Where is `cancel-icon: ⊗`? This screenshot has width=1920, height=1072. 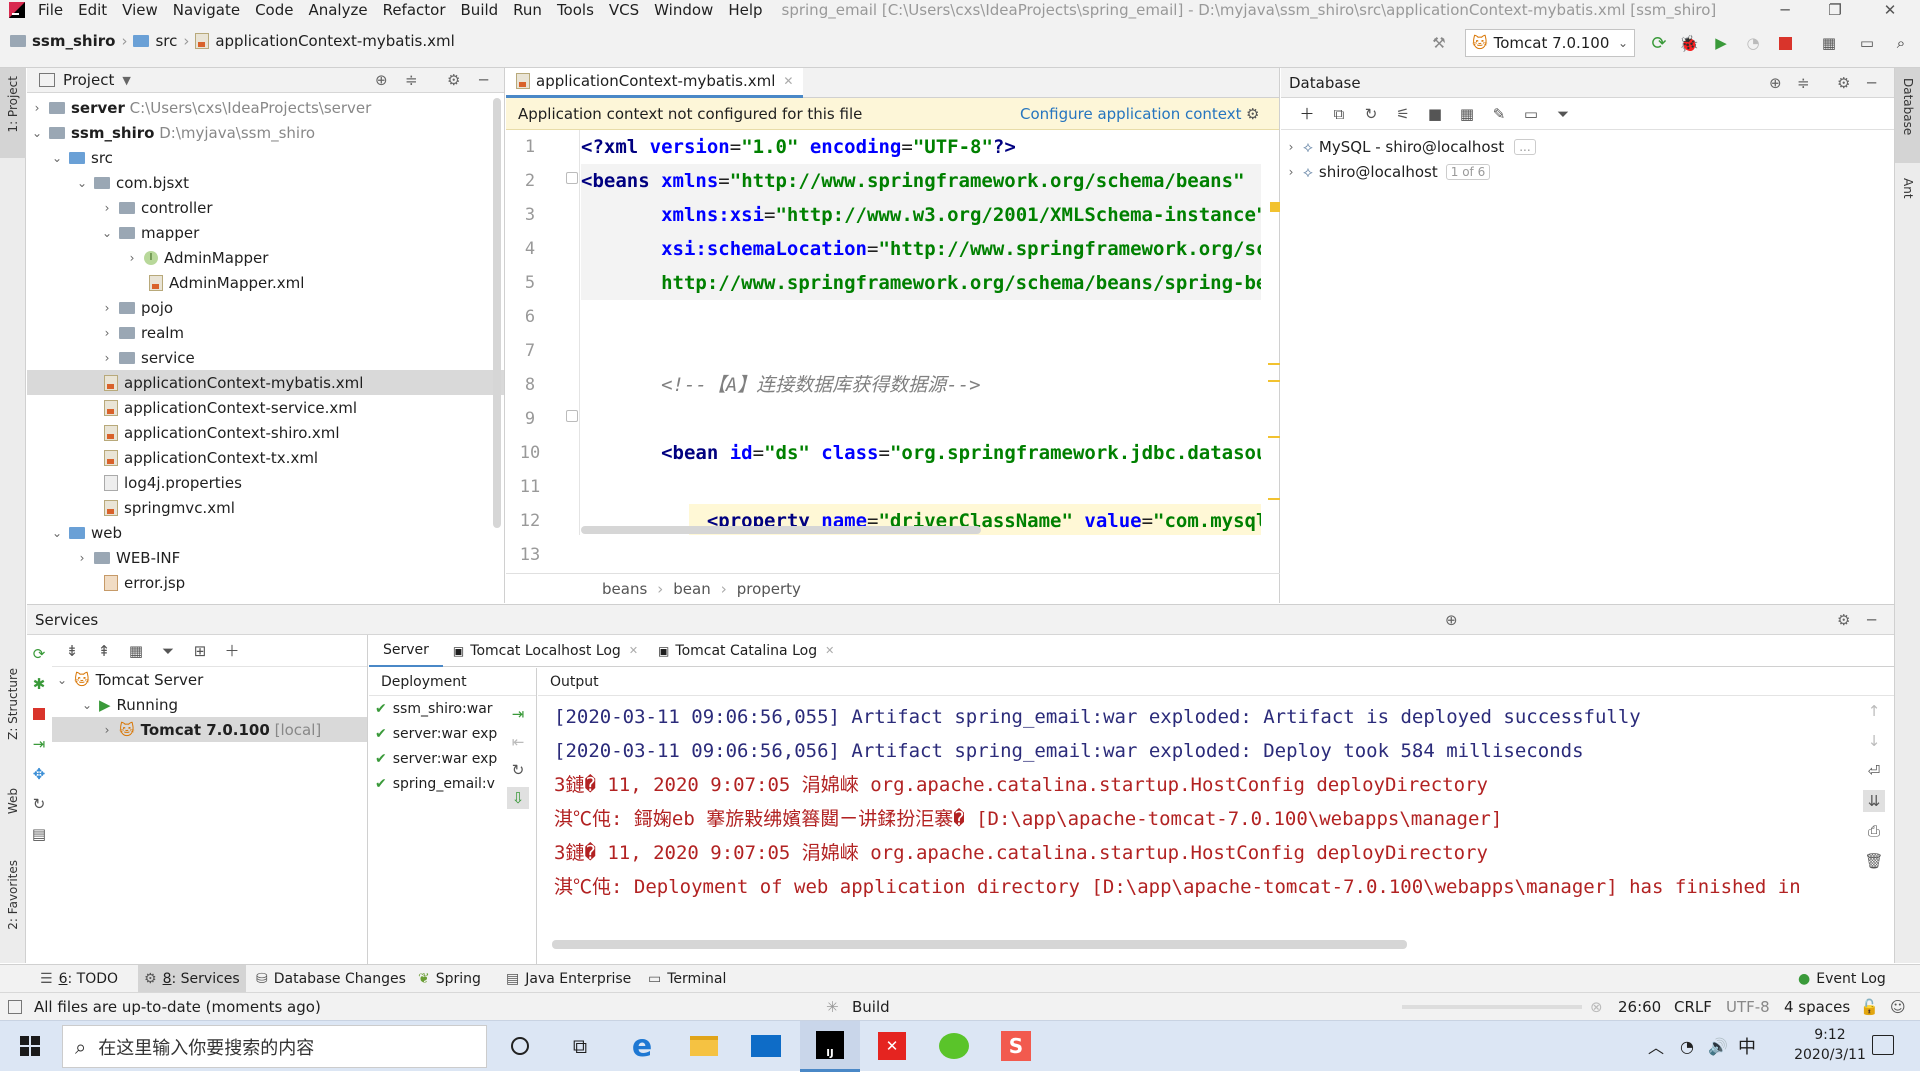 cancel-icon: ⊗ is located at coordinates (1596, 1007).